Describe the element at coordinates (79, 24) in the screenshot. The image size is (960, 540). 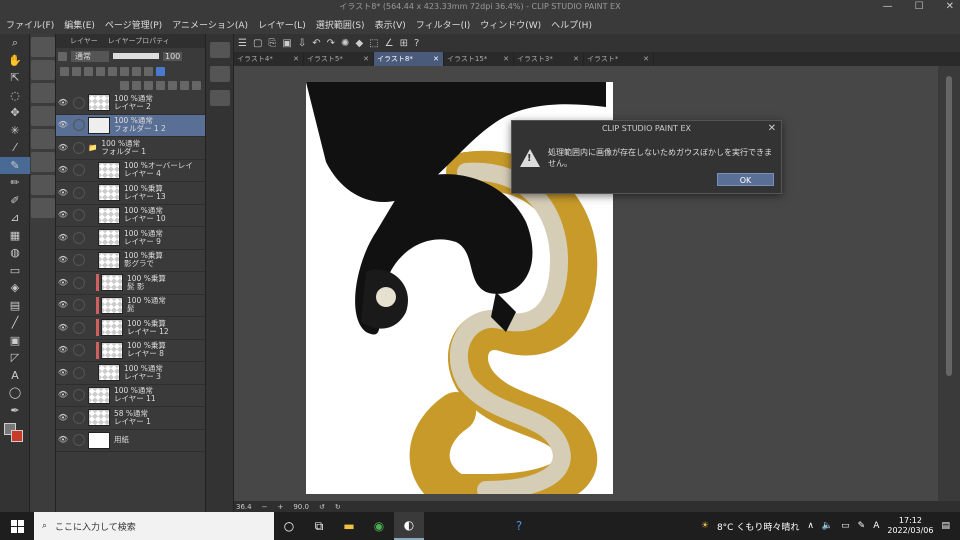
I see `menu-edit: 編集(E)` at that location.